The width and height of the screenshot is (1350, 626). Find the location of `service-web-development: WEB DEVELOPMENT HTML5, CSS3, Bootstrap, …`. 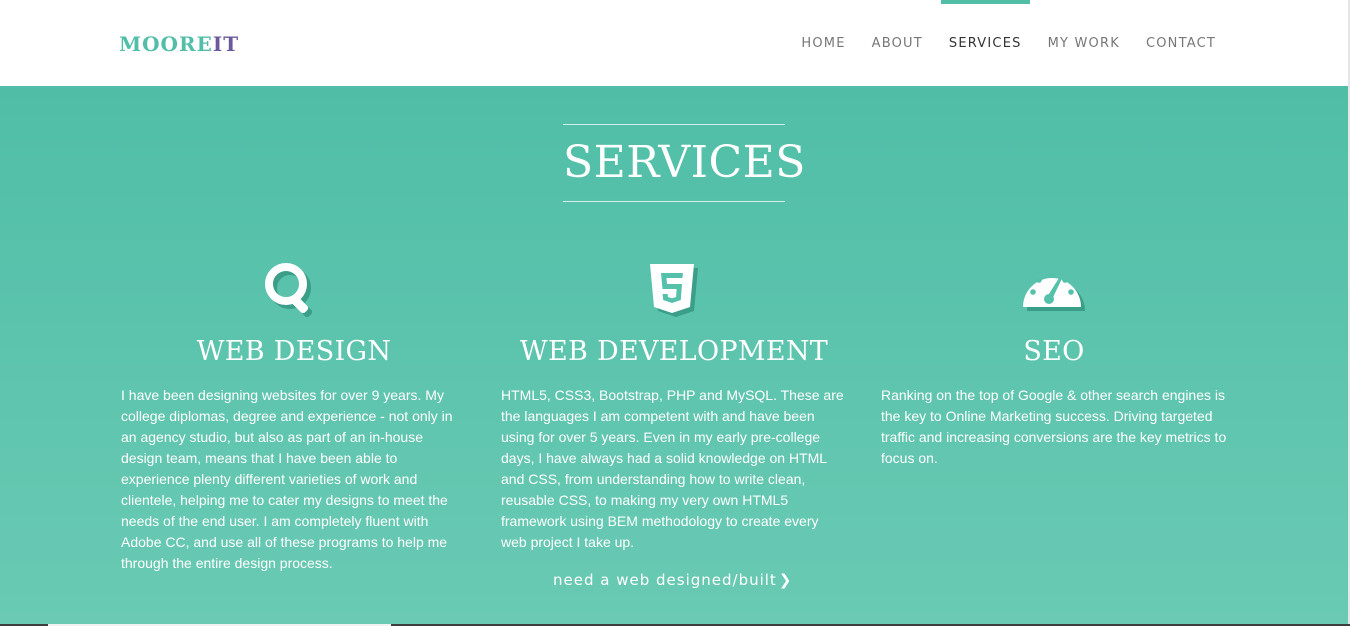

service-web-development: WEB DEVELOPMENT HTML5, CSS3, Bootstrap, … is located at coordinates (674, 407).